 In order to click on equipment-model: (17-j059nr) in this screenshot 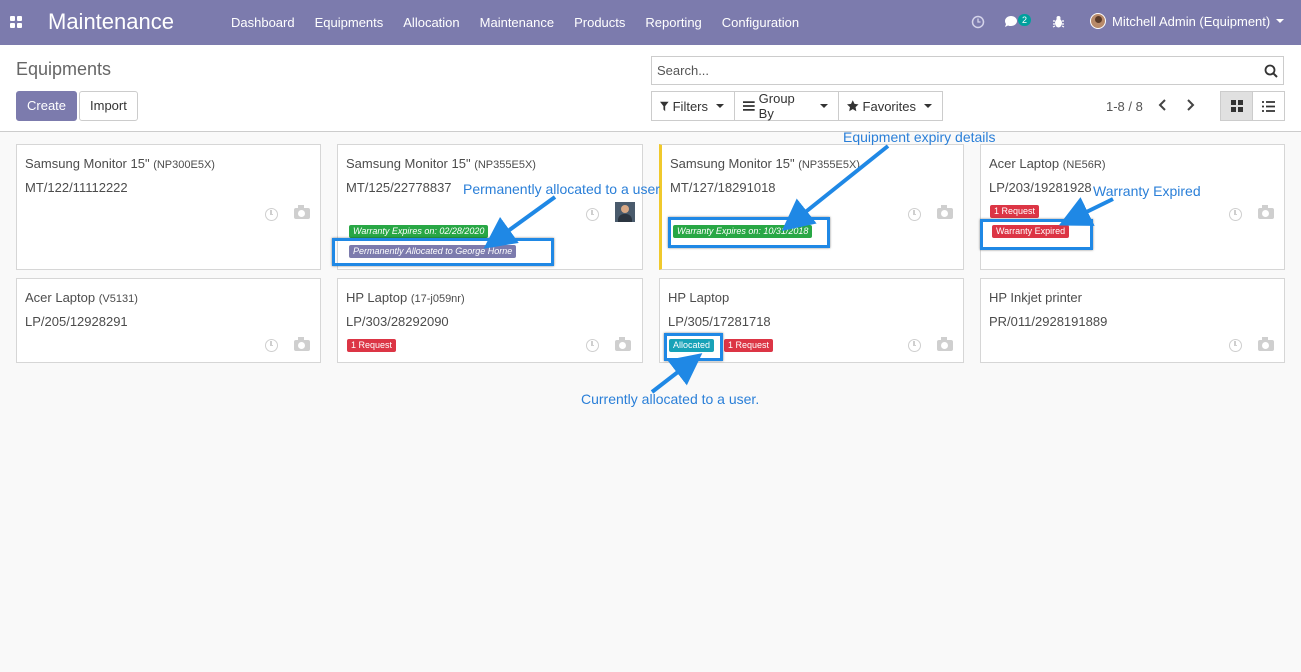, I will do `click(437, 299)`.